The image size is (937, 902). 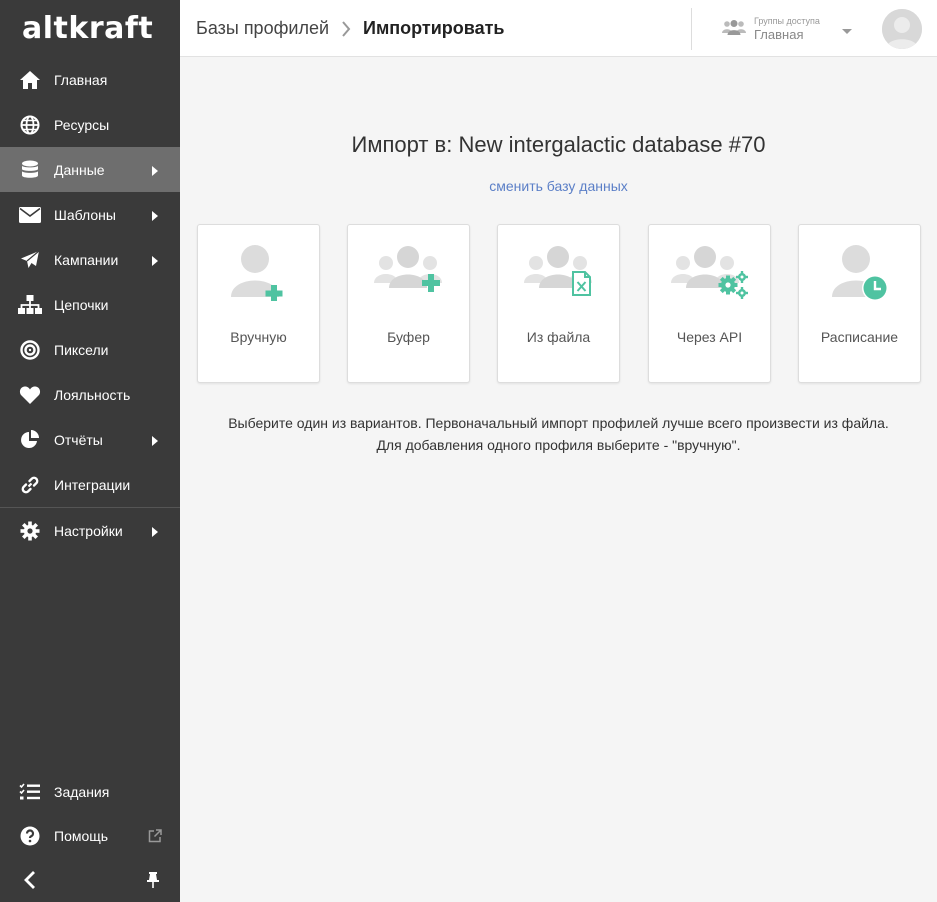 What do you see at coordinates (859, 276) in the screenshot?
I see `user-clock-icon` at bounding box center [859, 276].